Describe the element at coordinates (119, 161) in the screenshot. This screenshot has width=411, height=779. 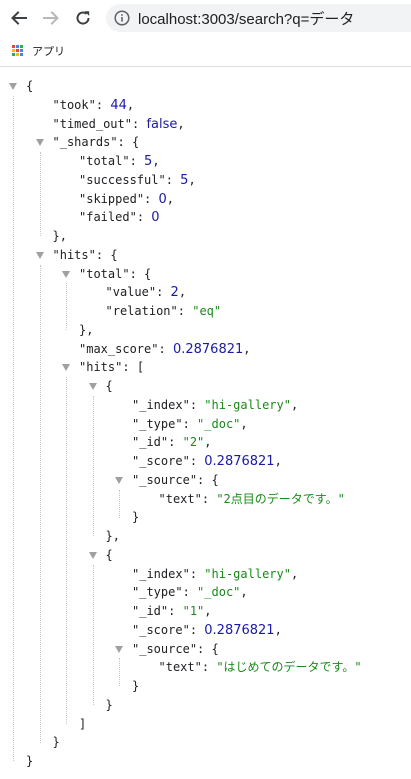
I see `json-line: "total": 5,` at that location.